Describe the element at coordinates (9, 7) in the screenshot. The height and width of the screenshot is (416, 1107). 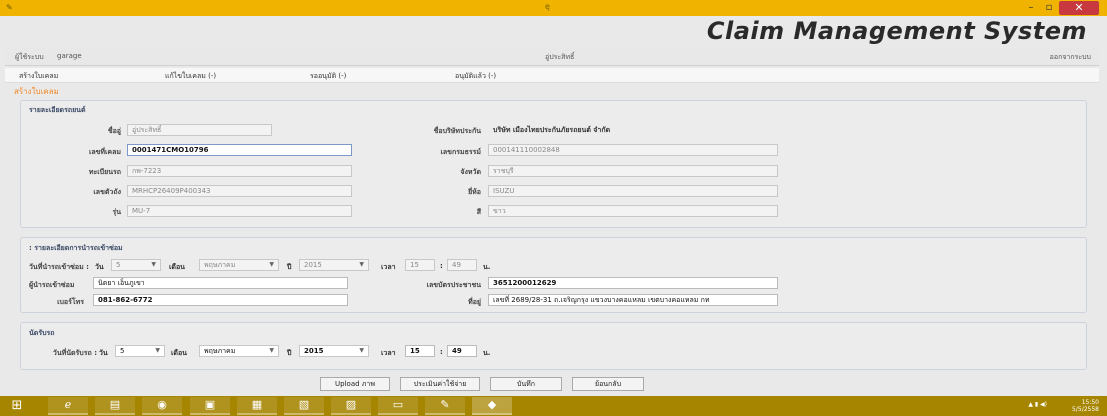
I see `app-icon: ✎` at that location.